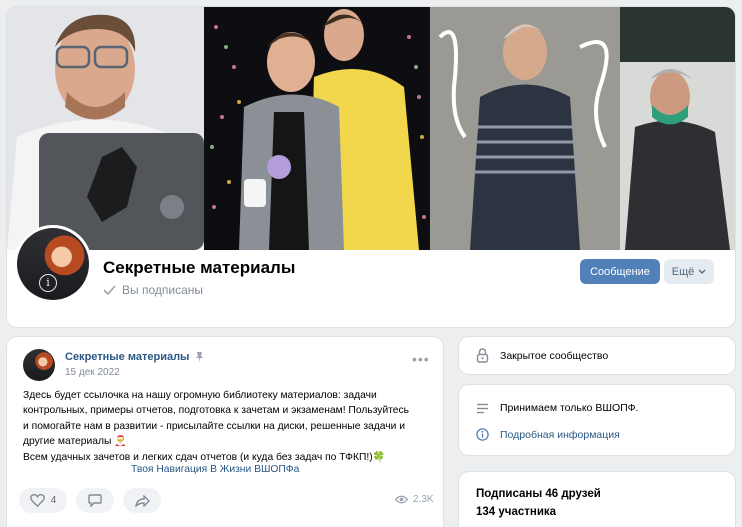 The width and height of the screenshot is (742, 527). I want to click on subscribed-label: Вы подписаны, so click(162, 290).